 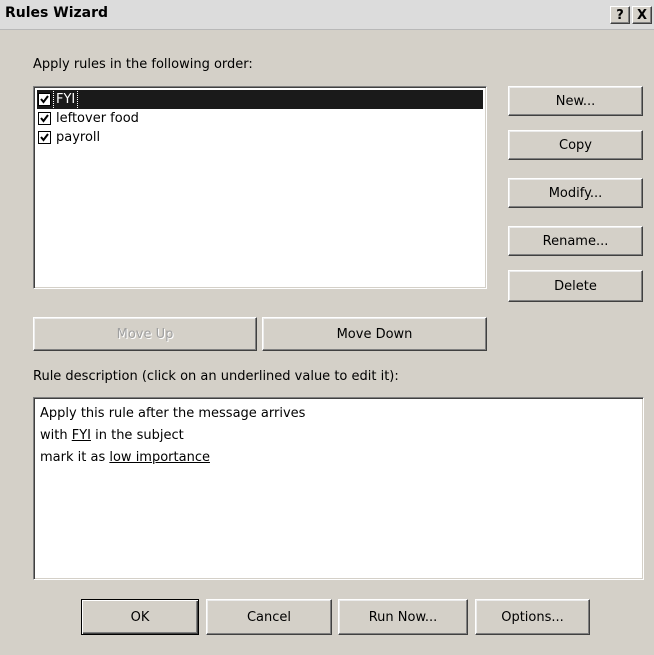 I want to click on move-down-button: Move Down, so click(x=374, y=334).